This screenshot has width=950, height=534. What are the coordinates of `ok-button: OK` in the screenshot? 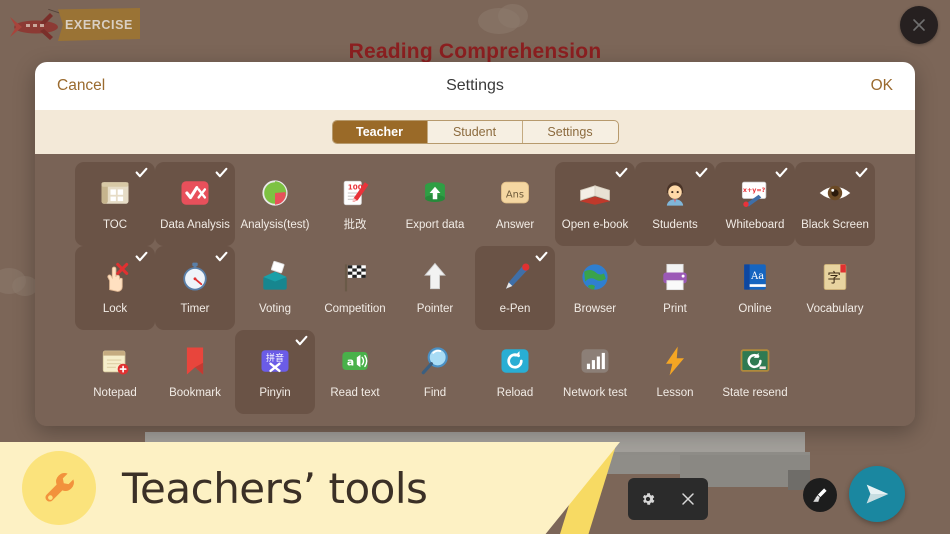 It's located at (882, 86).